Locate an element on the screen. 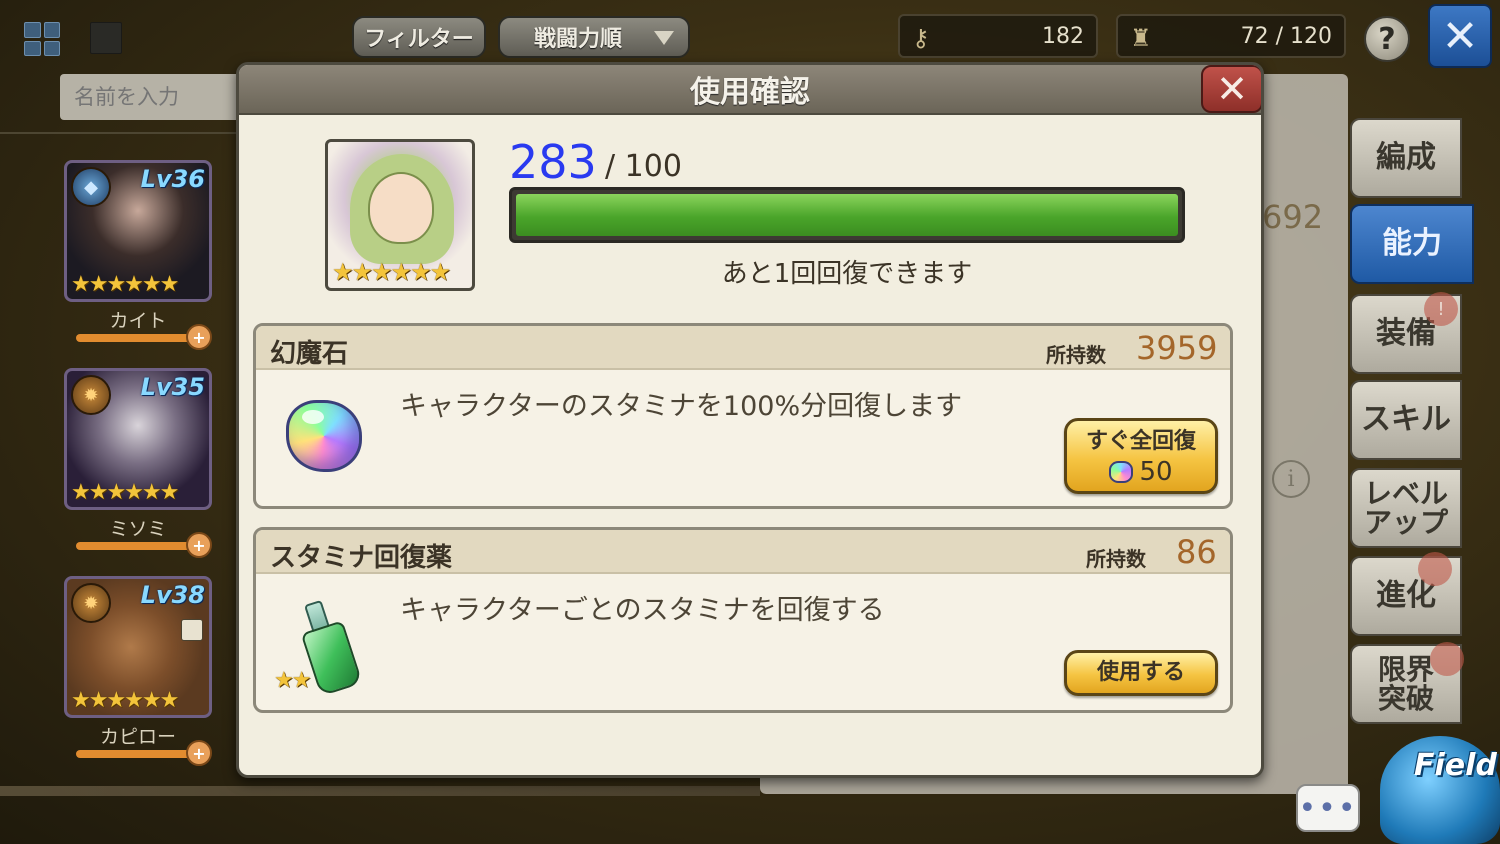  item-description: キャラクターのスタミナを100%分回復します is located at coordinates (681, 406).